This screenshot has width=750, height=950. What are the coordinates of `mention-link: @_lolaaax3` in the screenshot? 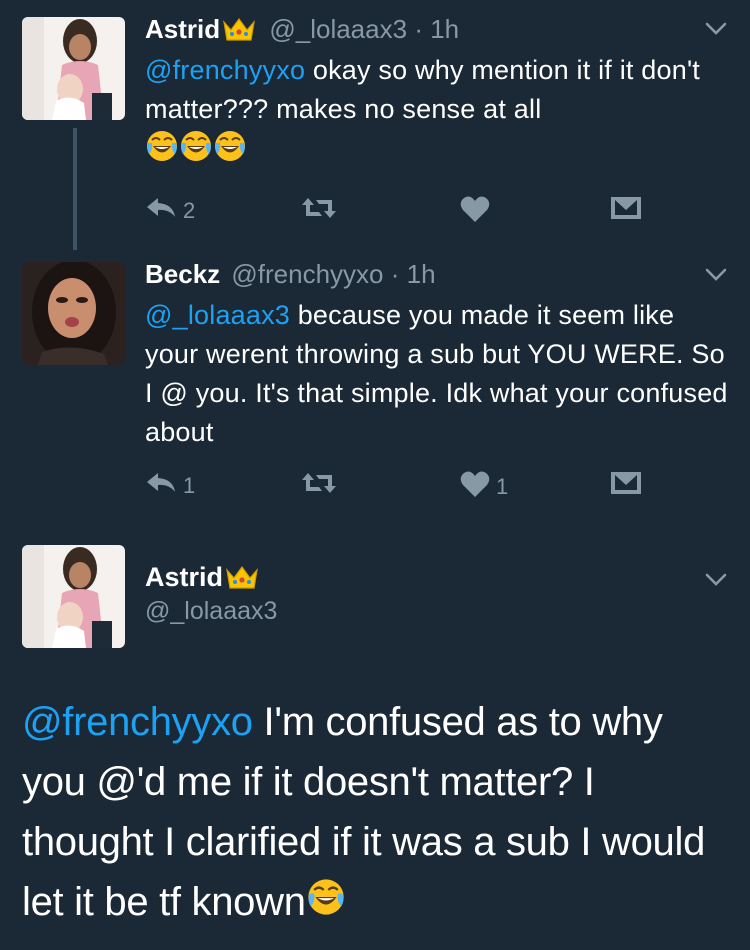 It's located at (217, 315).